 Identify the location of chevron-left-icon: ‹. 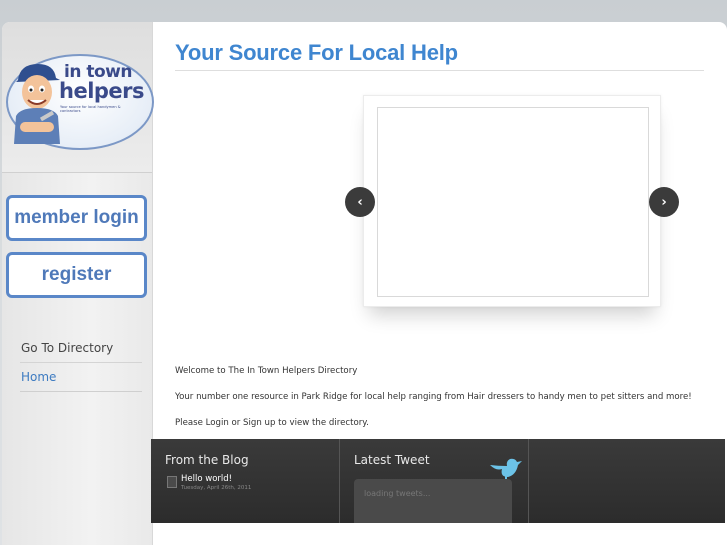
(360, 202).